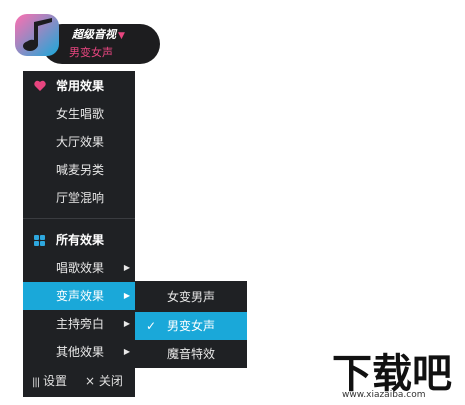  I want to click on menu-item-singing-effects: 唱歌效果 ▶, so click(79, 268).